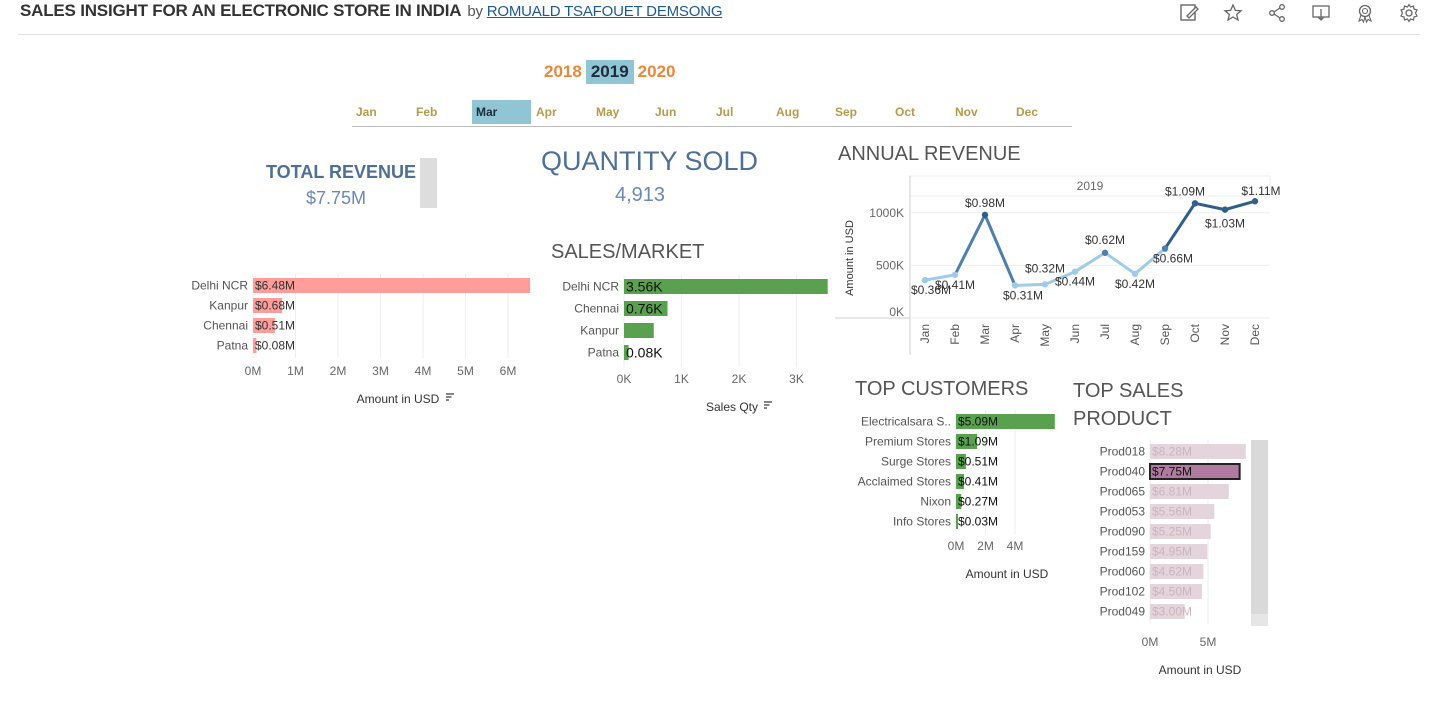 This screenshot has height=712, width=1439. I want to click on revenue_by_market-category-label: Chennai, so click(225, 326).